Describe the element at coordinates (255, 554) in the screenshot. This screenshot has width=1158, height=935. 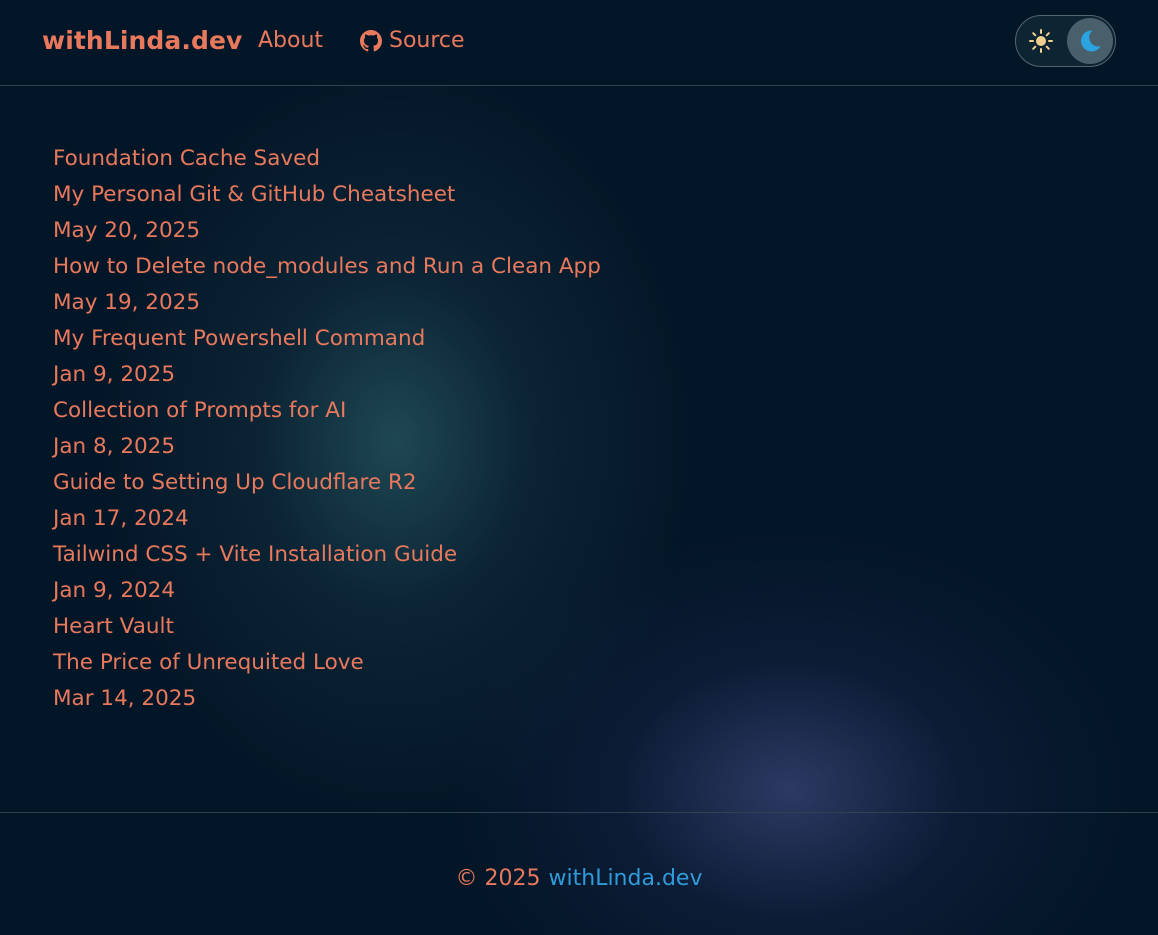
I see `post-link: Tailwind CSS + Vite Installation Guide` at that location.